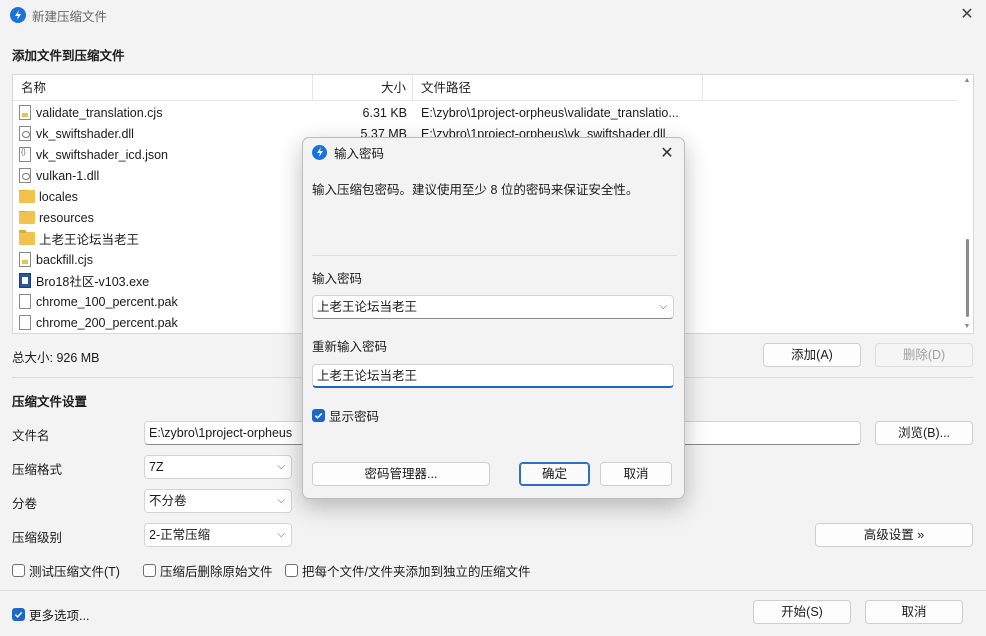 This screenshot has height=636, width=986. I want to click on ok-button: 确定, so click(554, 474).